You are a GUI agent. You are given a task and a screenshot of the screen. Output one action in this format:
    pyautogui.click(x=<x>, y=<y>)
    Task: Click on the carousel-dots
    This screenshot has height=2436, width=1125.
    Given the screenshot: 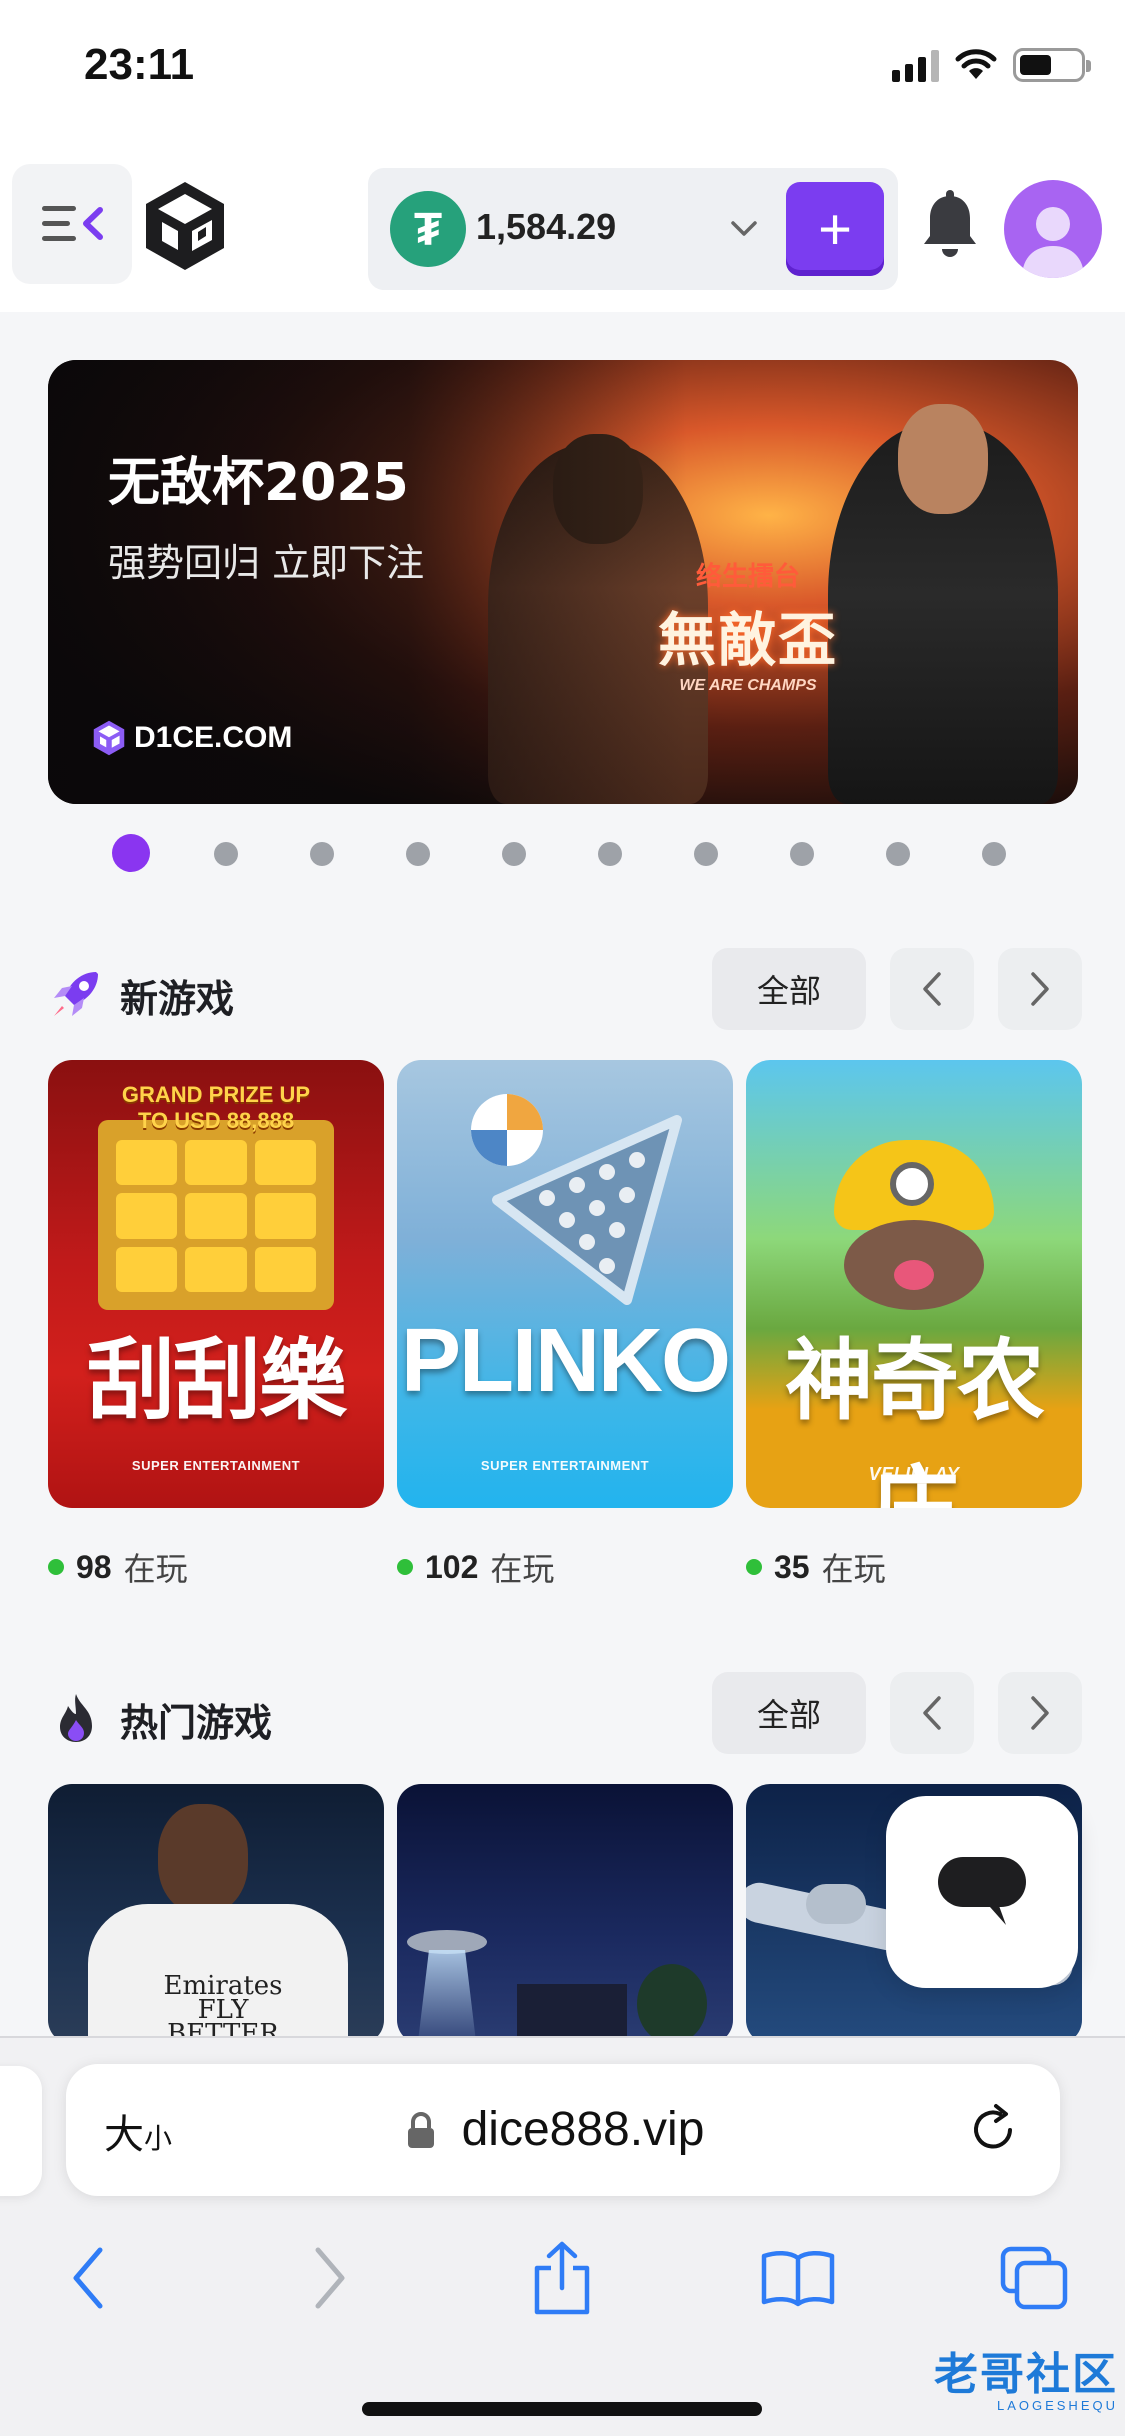 What is the action you would take?
    pyautogui.click(x=562, y=853)
    